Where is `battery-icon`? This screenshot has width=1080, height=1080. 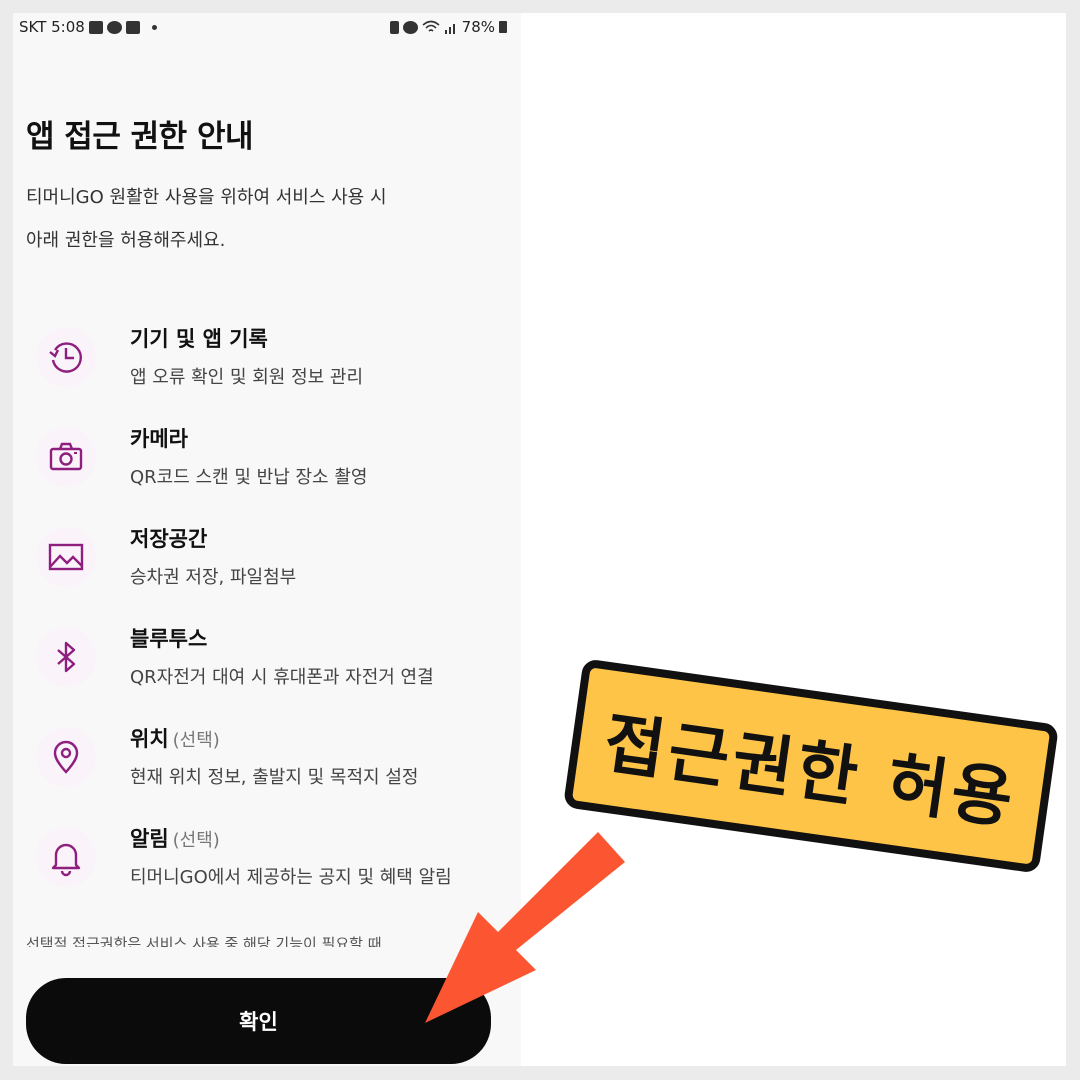 battery-icon is located at coordinates (503, 27).